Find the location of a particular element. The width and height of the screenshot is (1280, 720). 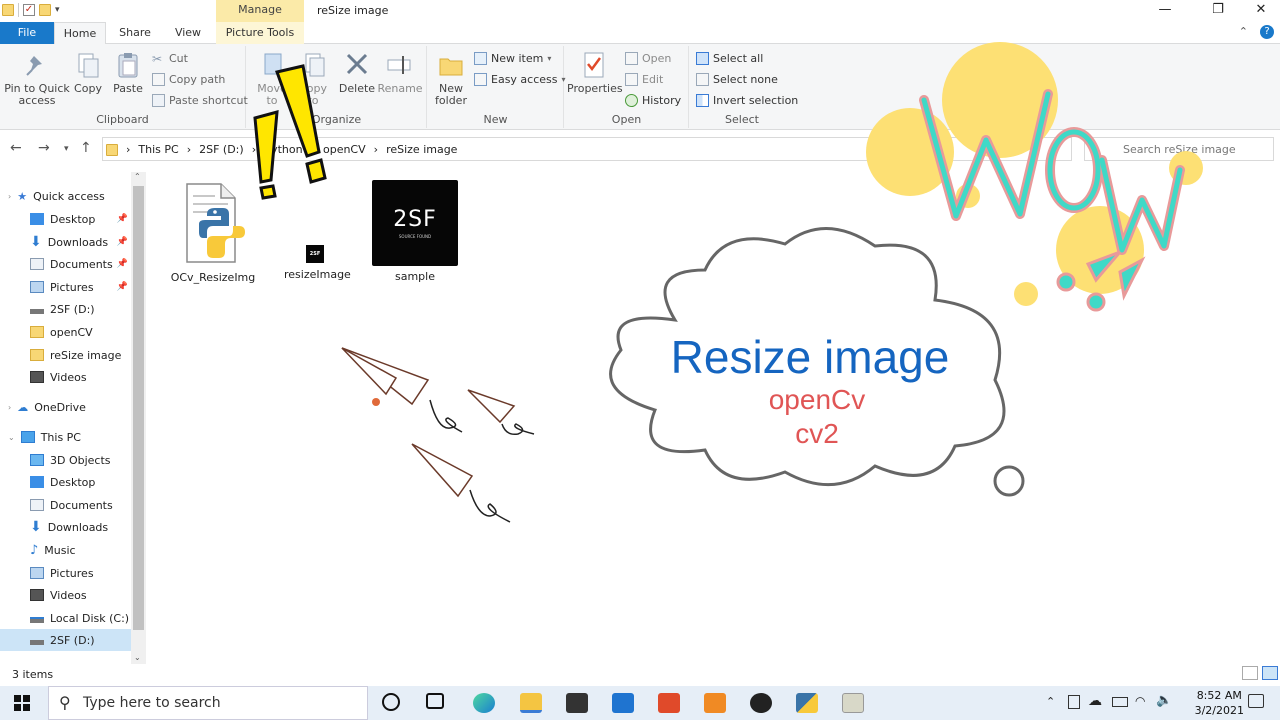

sidebar-item-2sf-drive-selected: 2SF (D:) is located at coordinates (66, 640).